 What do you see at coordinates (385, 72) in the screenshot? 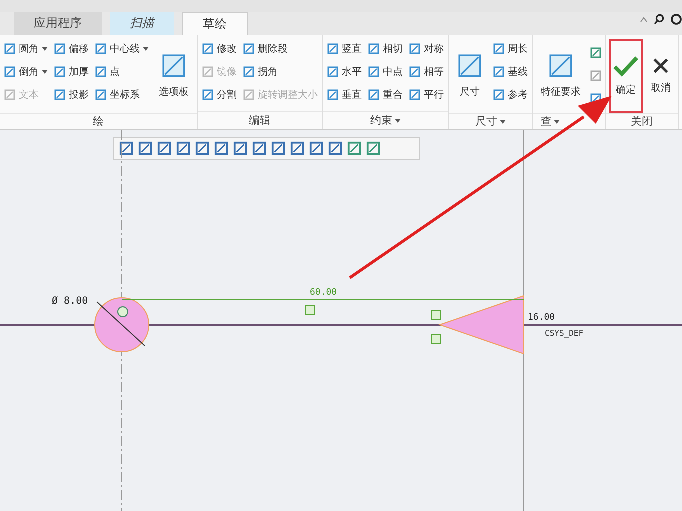
I see `ribbon-item: 中点` at bounding box center [385, 72].